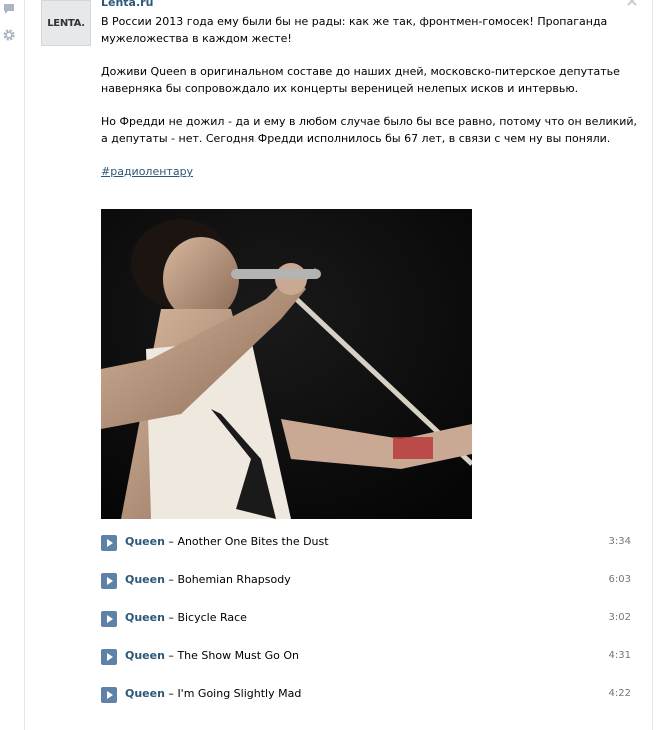 The height and width of the screenshot is (730, 661). I want to click on avatar: LENTA., so click(66, 23).